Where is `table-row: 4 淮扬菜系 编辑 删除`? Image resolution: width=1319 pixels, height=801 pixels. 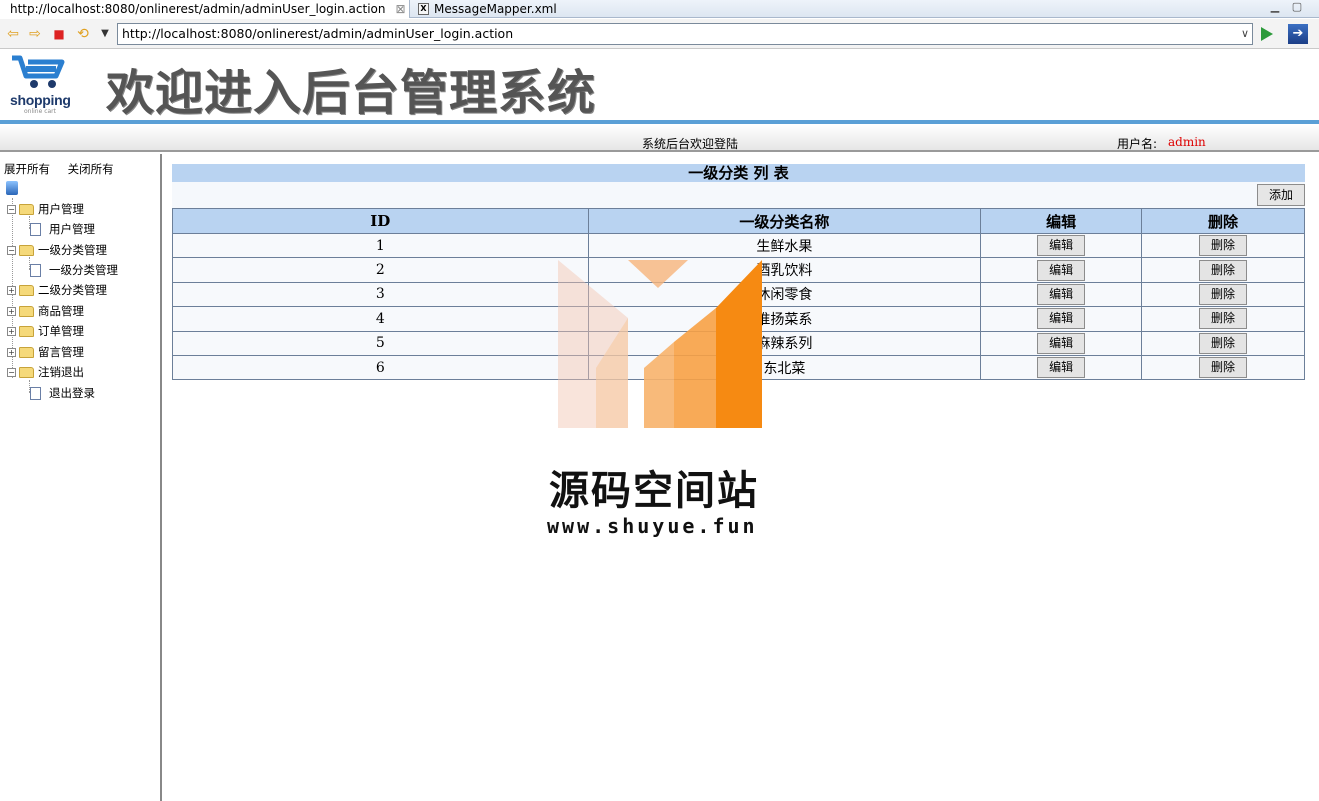
table-row: 4 淮扬菜系 编辑 删除 is located at coordinates (738, 319).